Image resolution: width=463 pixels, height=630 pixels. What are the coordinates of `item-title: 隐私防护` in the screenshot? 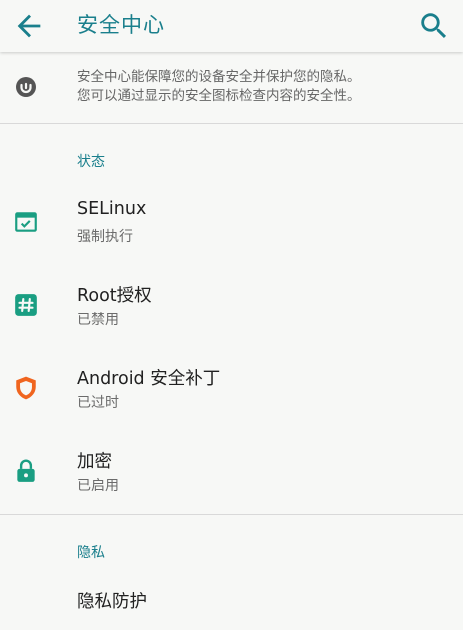 It's located at (112, 602).